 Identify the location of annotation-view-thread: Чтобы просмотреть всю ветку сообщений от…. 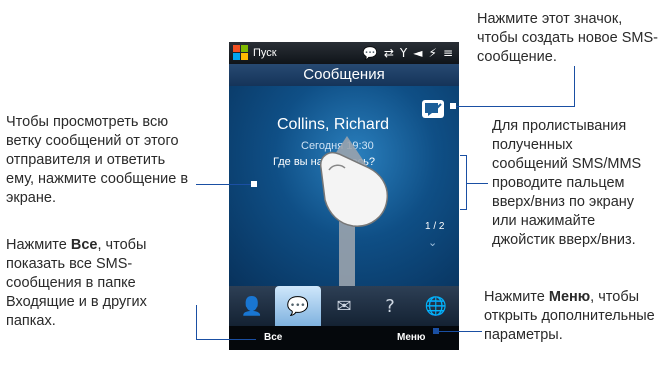
(97, 160).